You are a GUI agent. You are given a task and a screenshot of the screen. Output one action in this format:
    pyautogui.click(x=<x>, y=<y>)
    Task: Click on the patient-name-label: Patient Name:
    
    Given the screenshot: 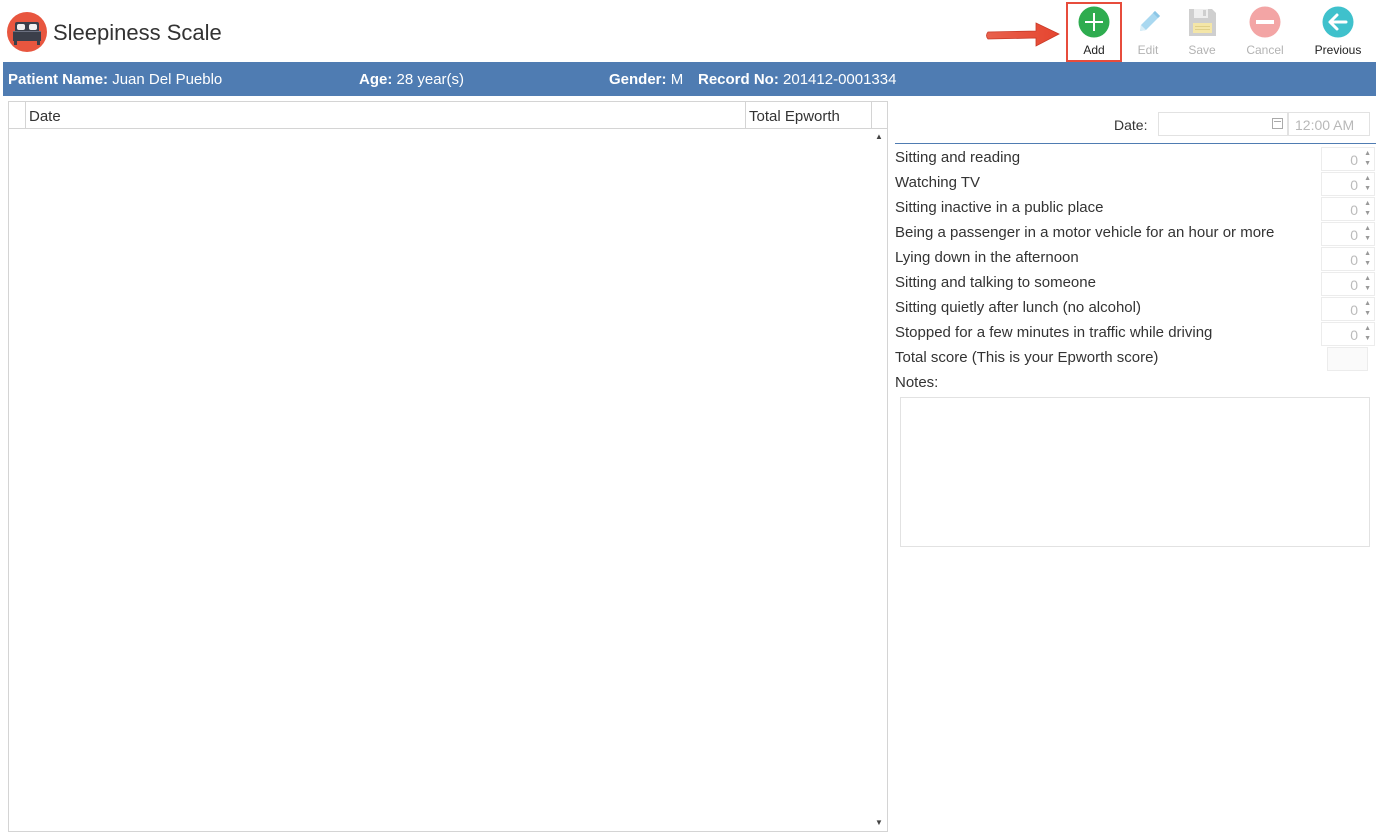 What is the action you would take?
    pyautogui.click(x=58, y=79)
    